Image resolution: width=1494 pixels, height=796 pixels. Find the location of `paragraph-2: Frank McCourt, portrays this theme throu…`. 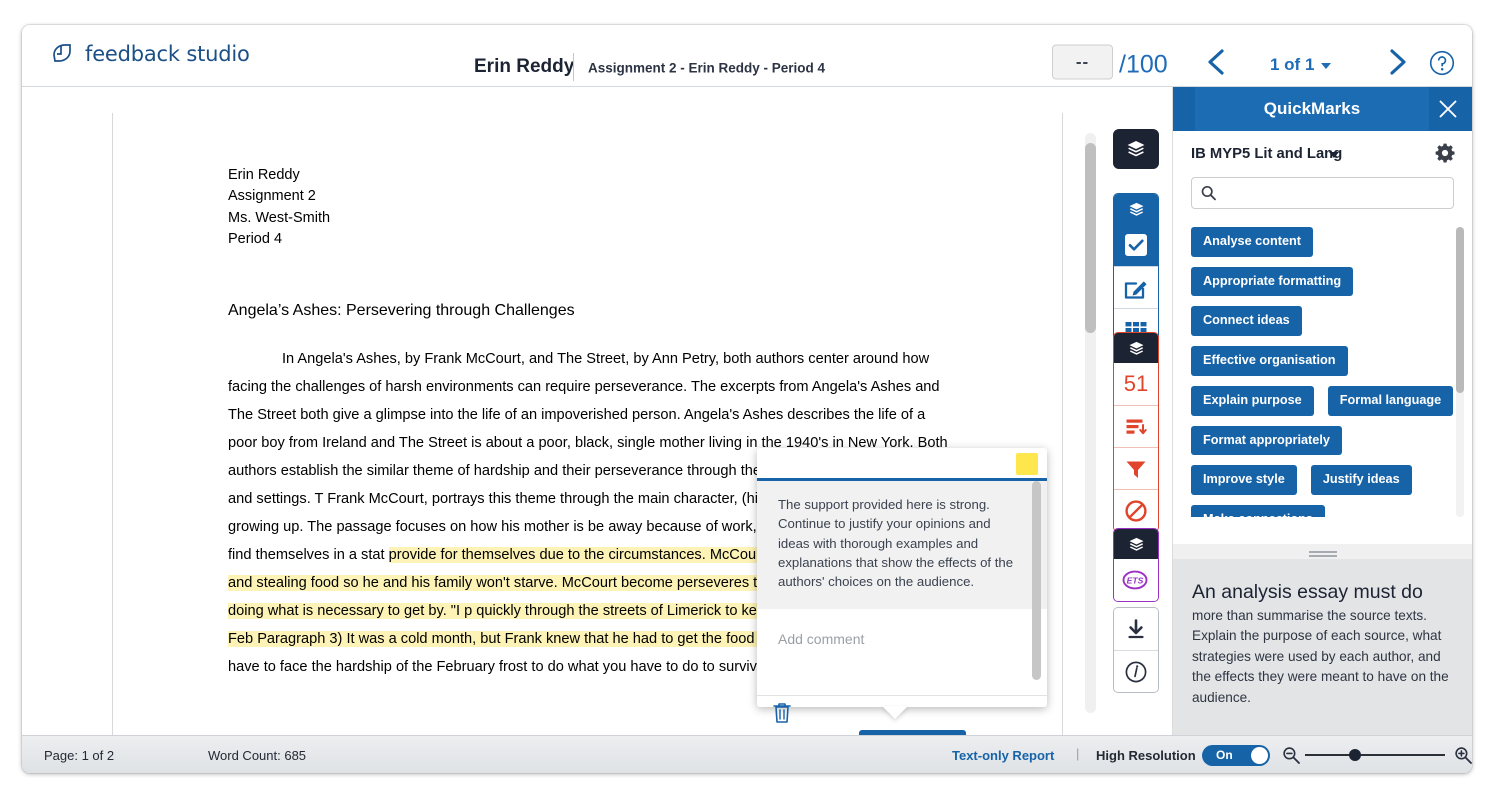

paragraph-2: Frank McCourt, portrays this theme throu… is located at coordinates (572, 499).